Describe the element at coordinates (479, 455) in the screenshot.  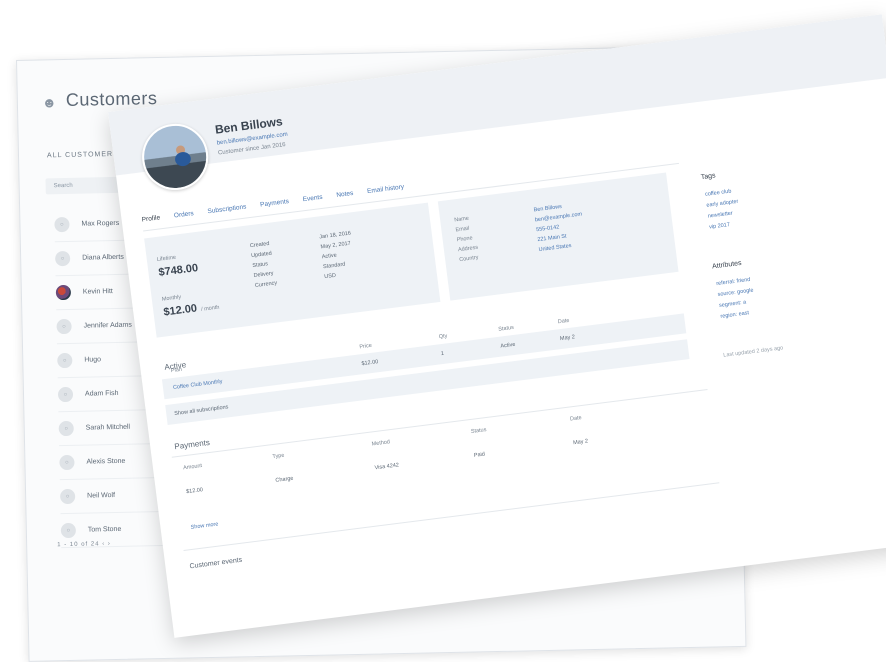
I see `payments-cell: Paid` at that location.